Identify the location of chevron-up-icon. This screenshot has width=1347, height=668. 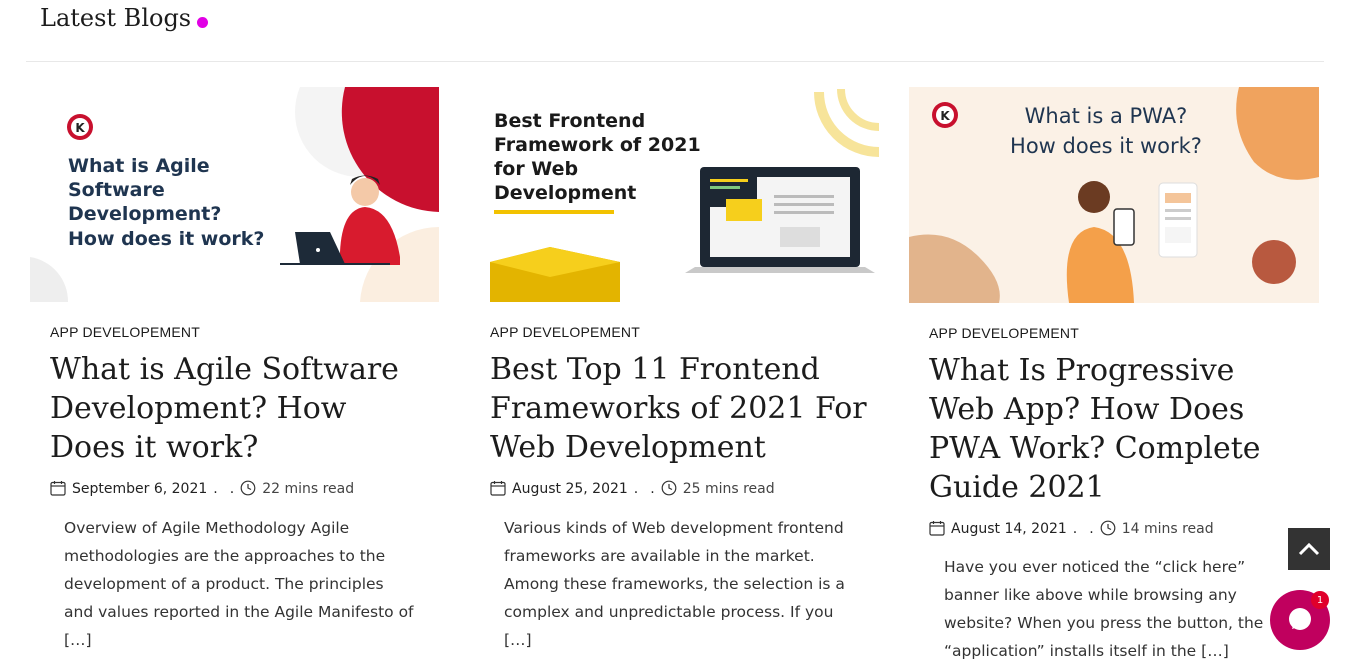
(1309, 549).